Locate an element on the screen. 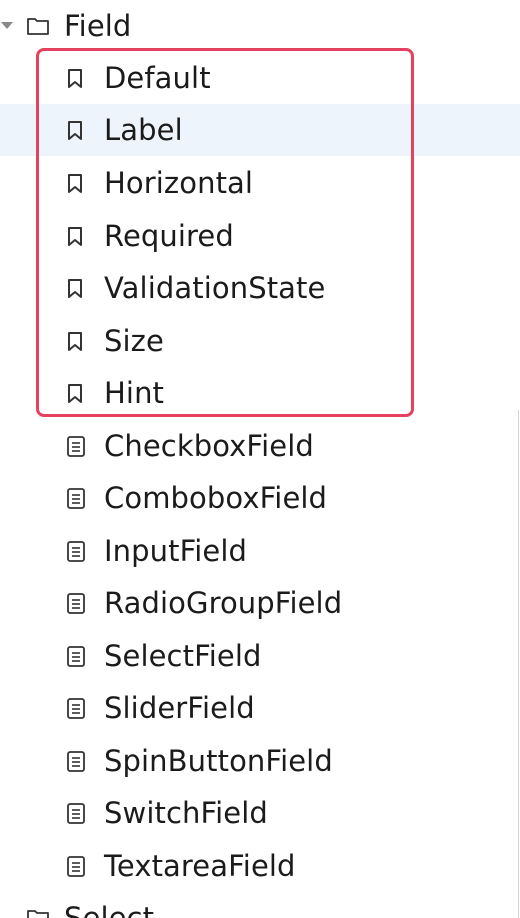 This screenshot has height=918, width=520. tree-doc-item: SpinButtonField is located at coordinates (260, 761).